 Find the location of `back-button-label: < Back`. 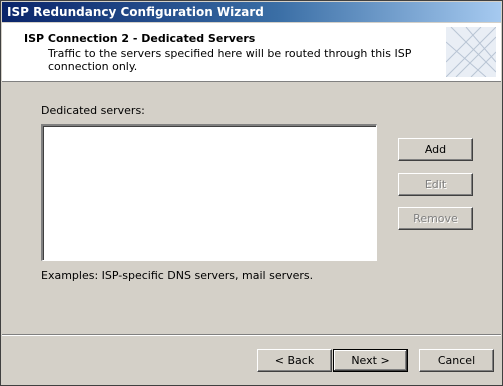

back-button-label: < Back is located at coordinates (294, 360).